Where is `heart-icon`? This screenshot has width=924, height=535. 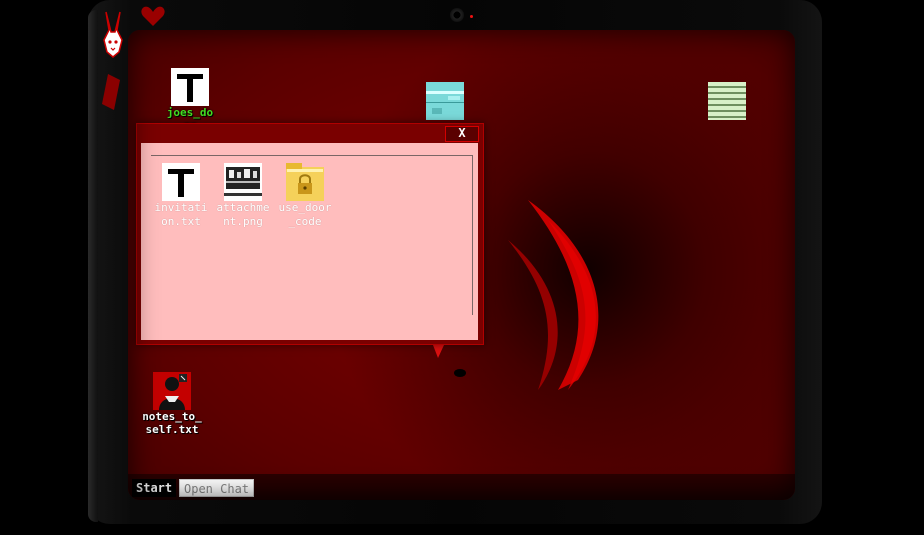
heart-icon is located at coordinates (153, 16).